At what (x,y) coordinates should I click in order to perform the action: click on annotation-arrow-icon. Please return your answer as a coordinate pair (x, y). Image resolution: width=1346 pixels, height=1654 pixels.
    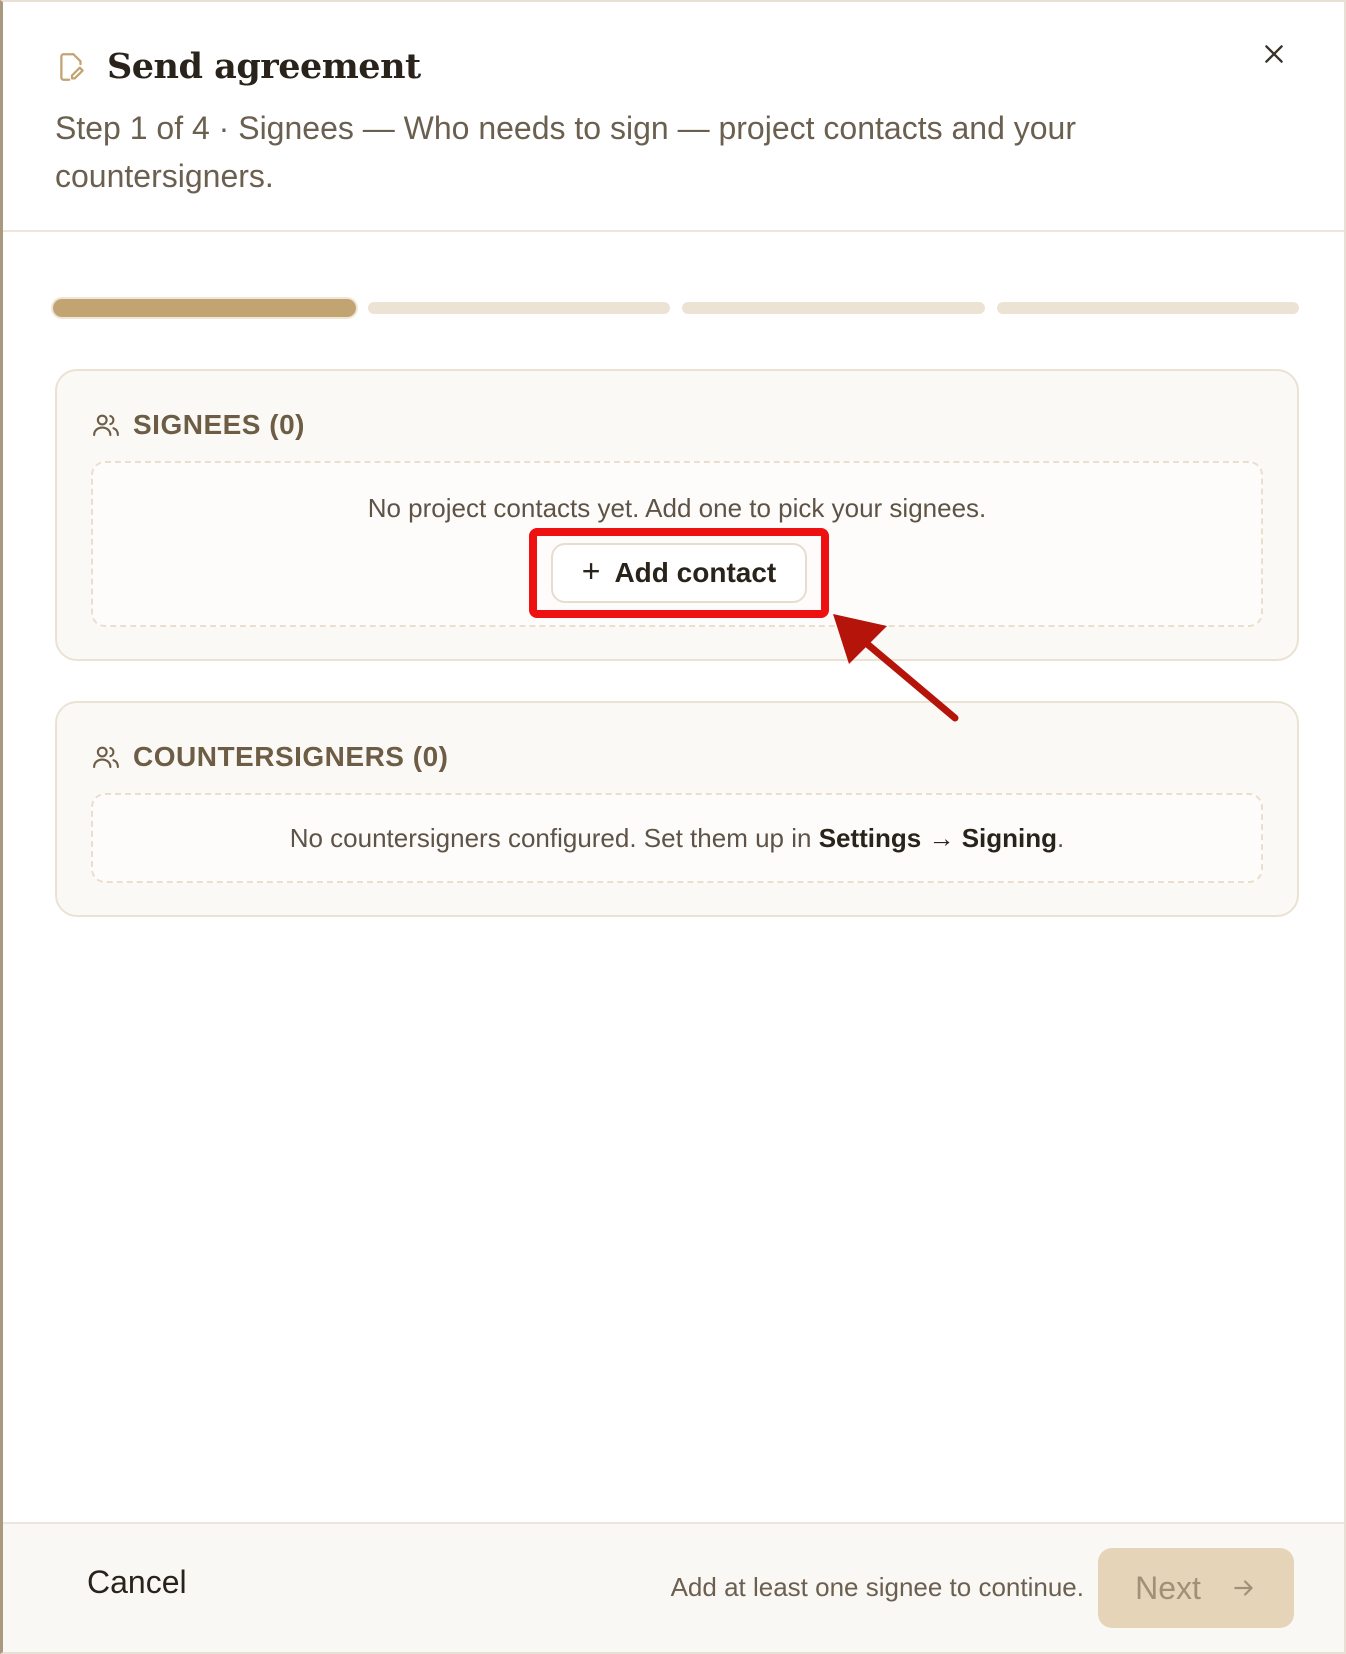
    Looking at the image, I should click on (896, 668).